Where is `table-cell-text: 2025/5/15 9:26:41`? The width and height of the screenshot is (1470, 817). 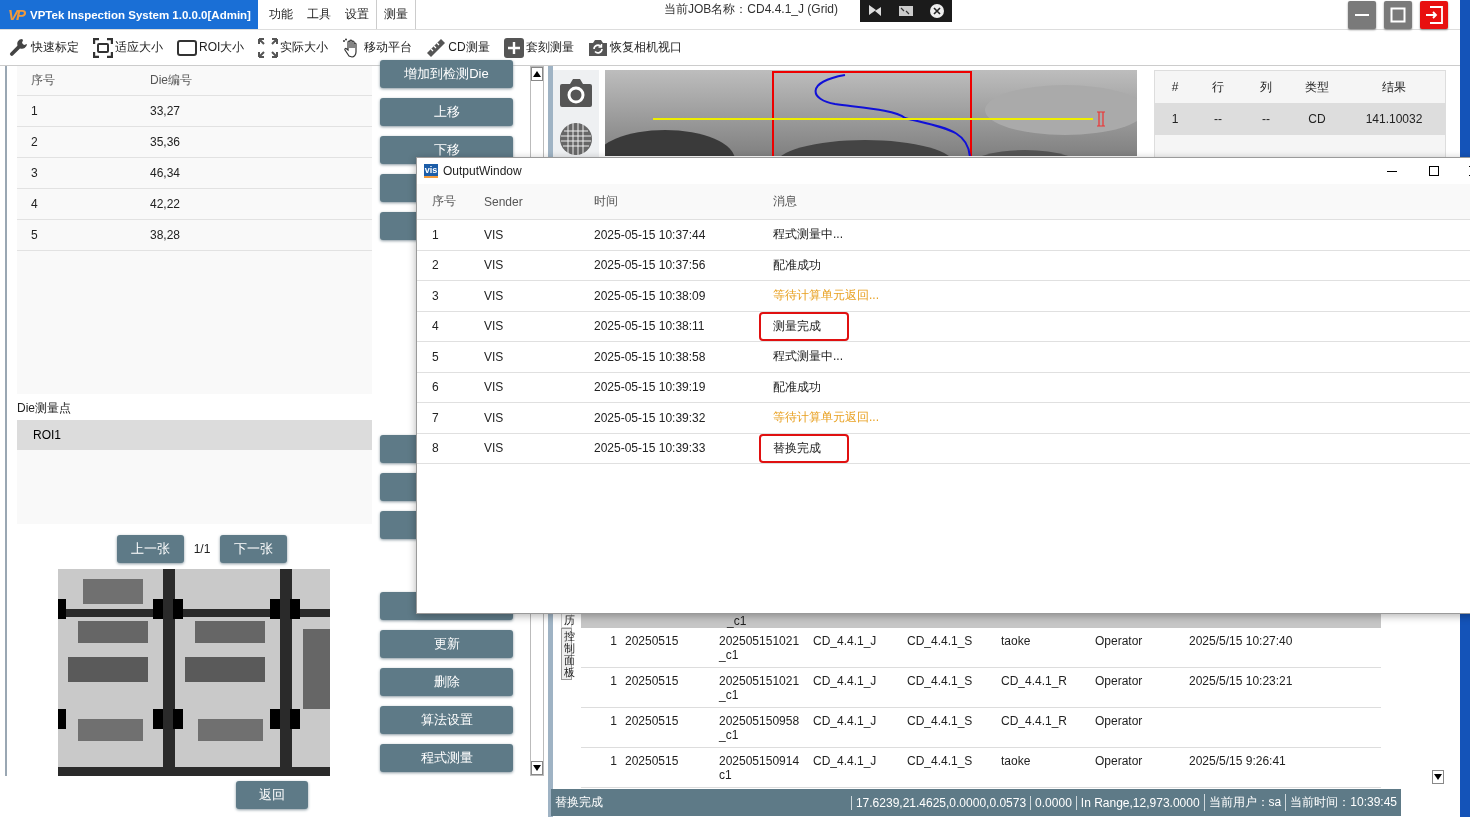 table-cell-text: 2025/5/15 9:26:41 is located at coordinates (1238, 762).